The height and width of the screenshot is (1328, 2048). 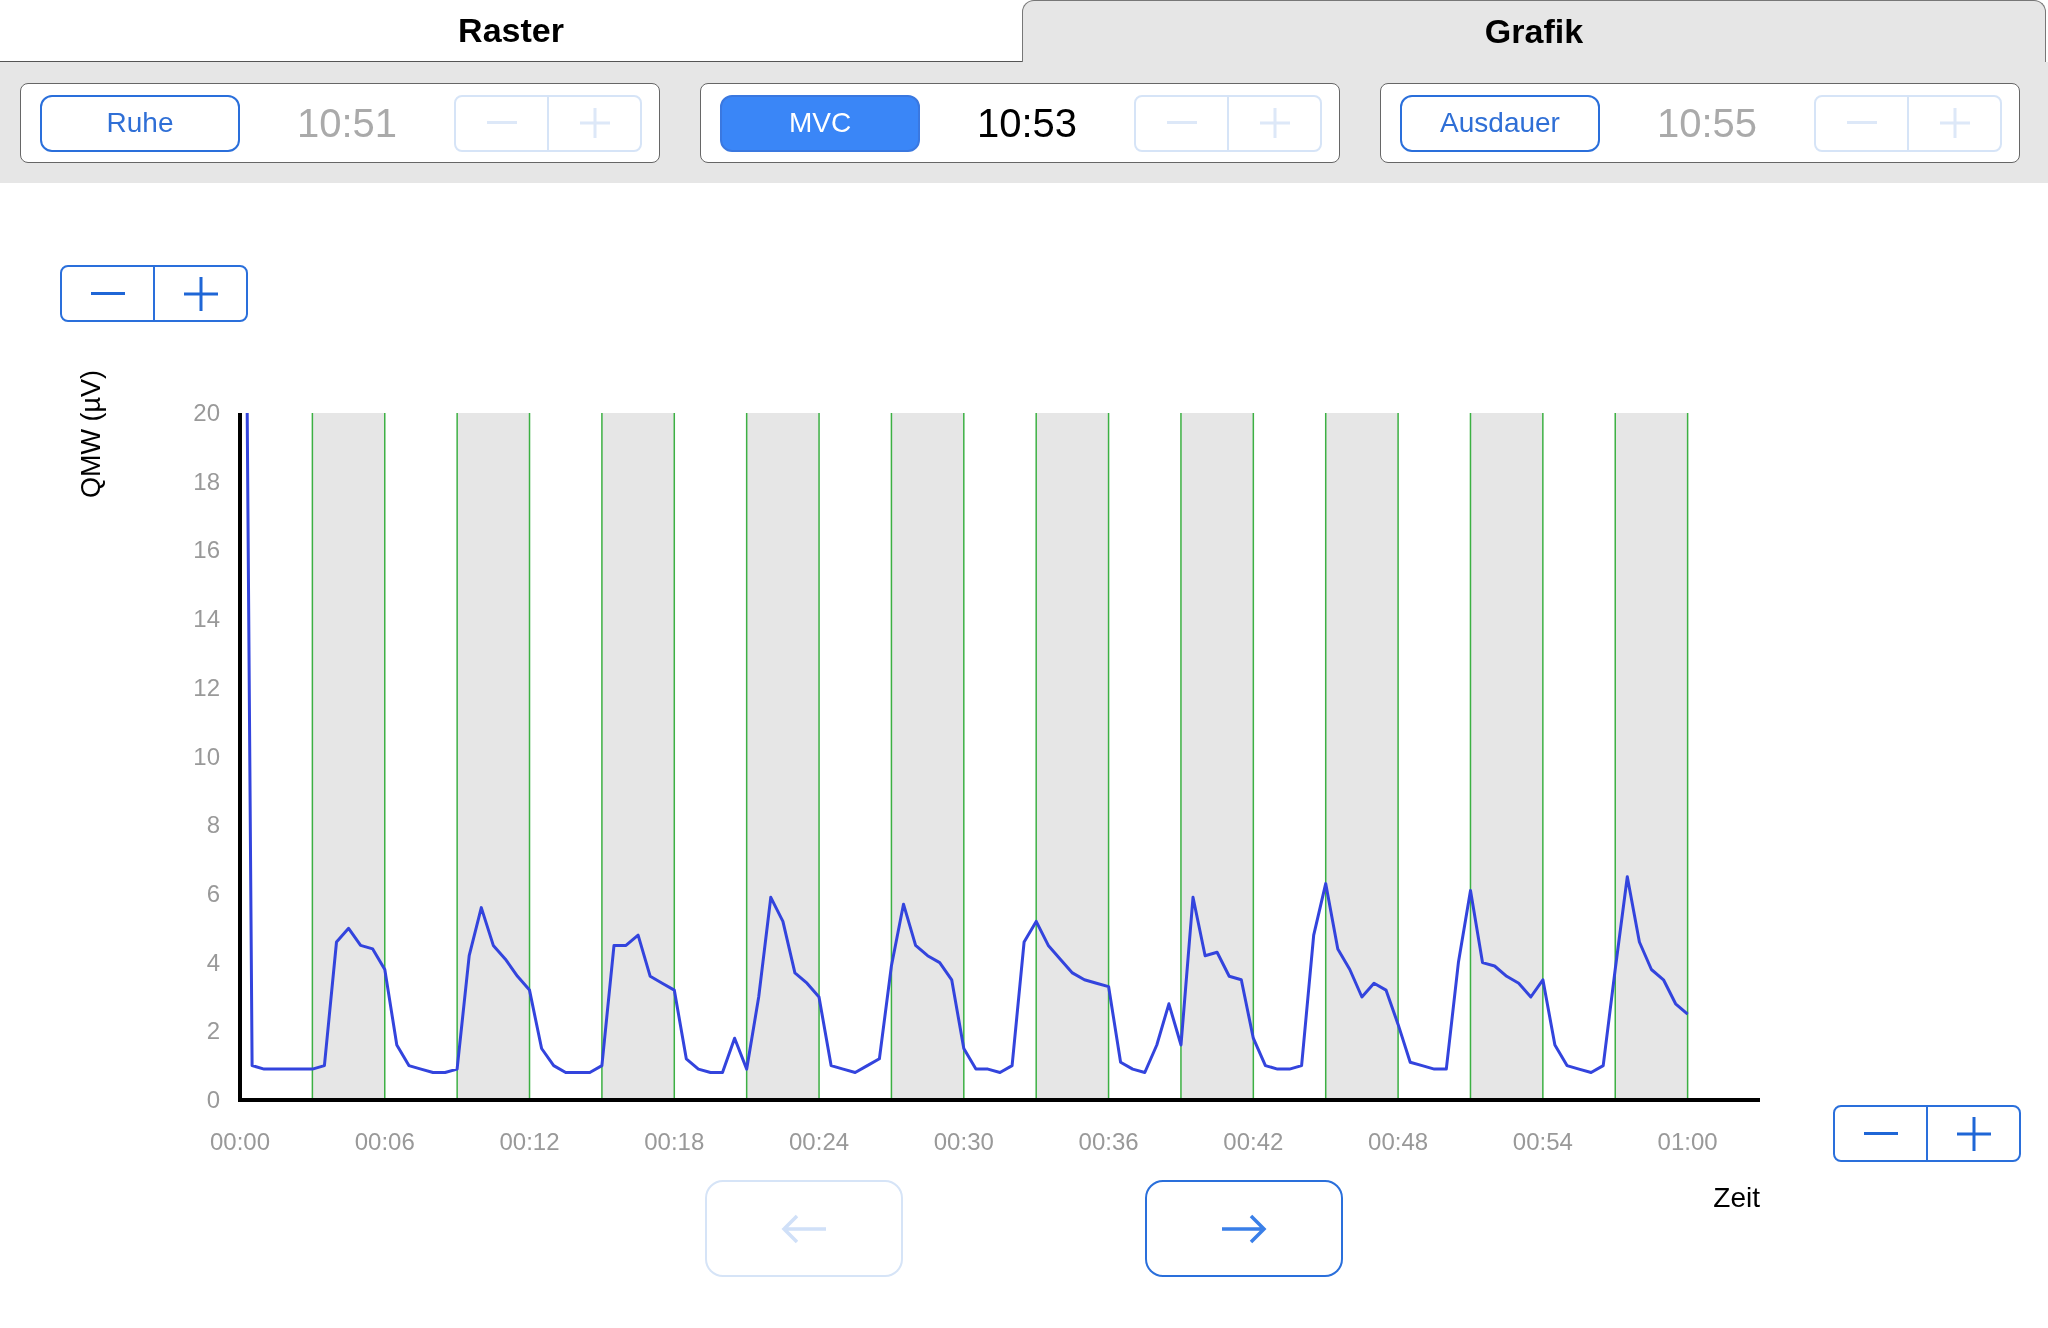 I want to click on forward-button, so click(x=1244, y=1228).